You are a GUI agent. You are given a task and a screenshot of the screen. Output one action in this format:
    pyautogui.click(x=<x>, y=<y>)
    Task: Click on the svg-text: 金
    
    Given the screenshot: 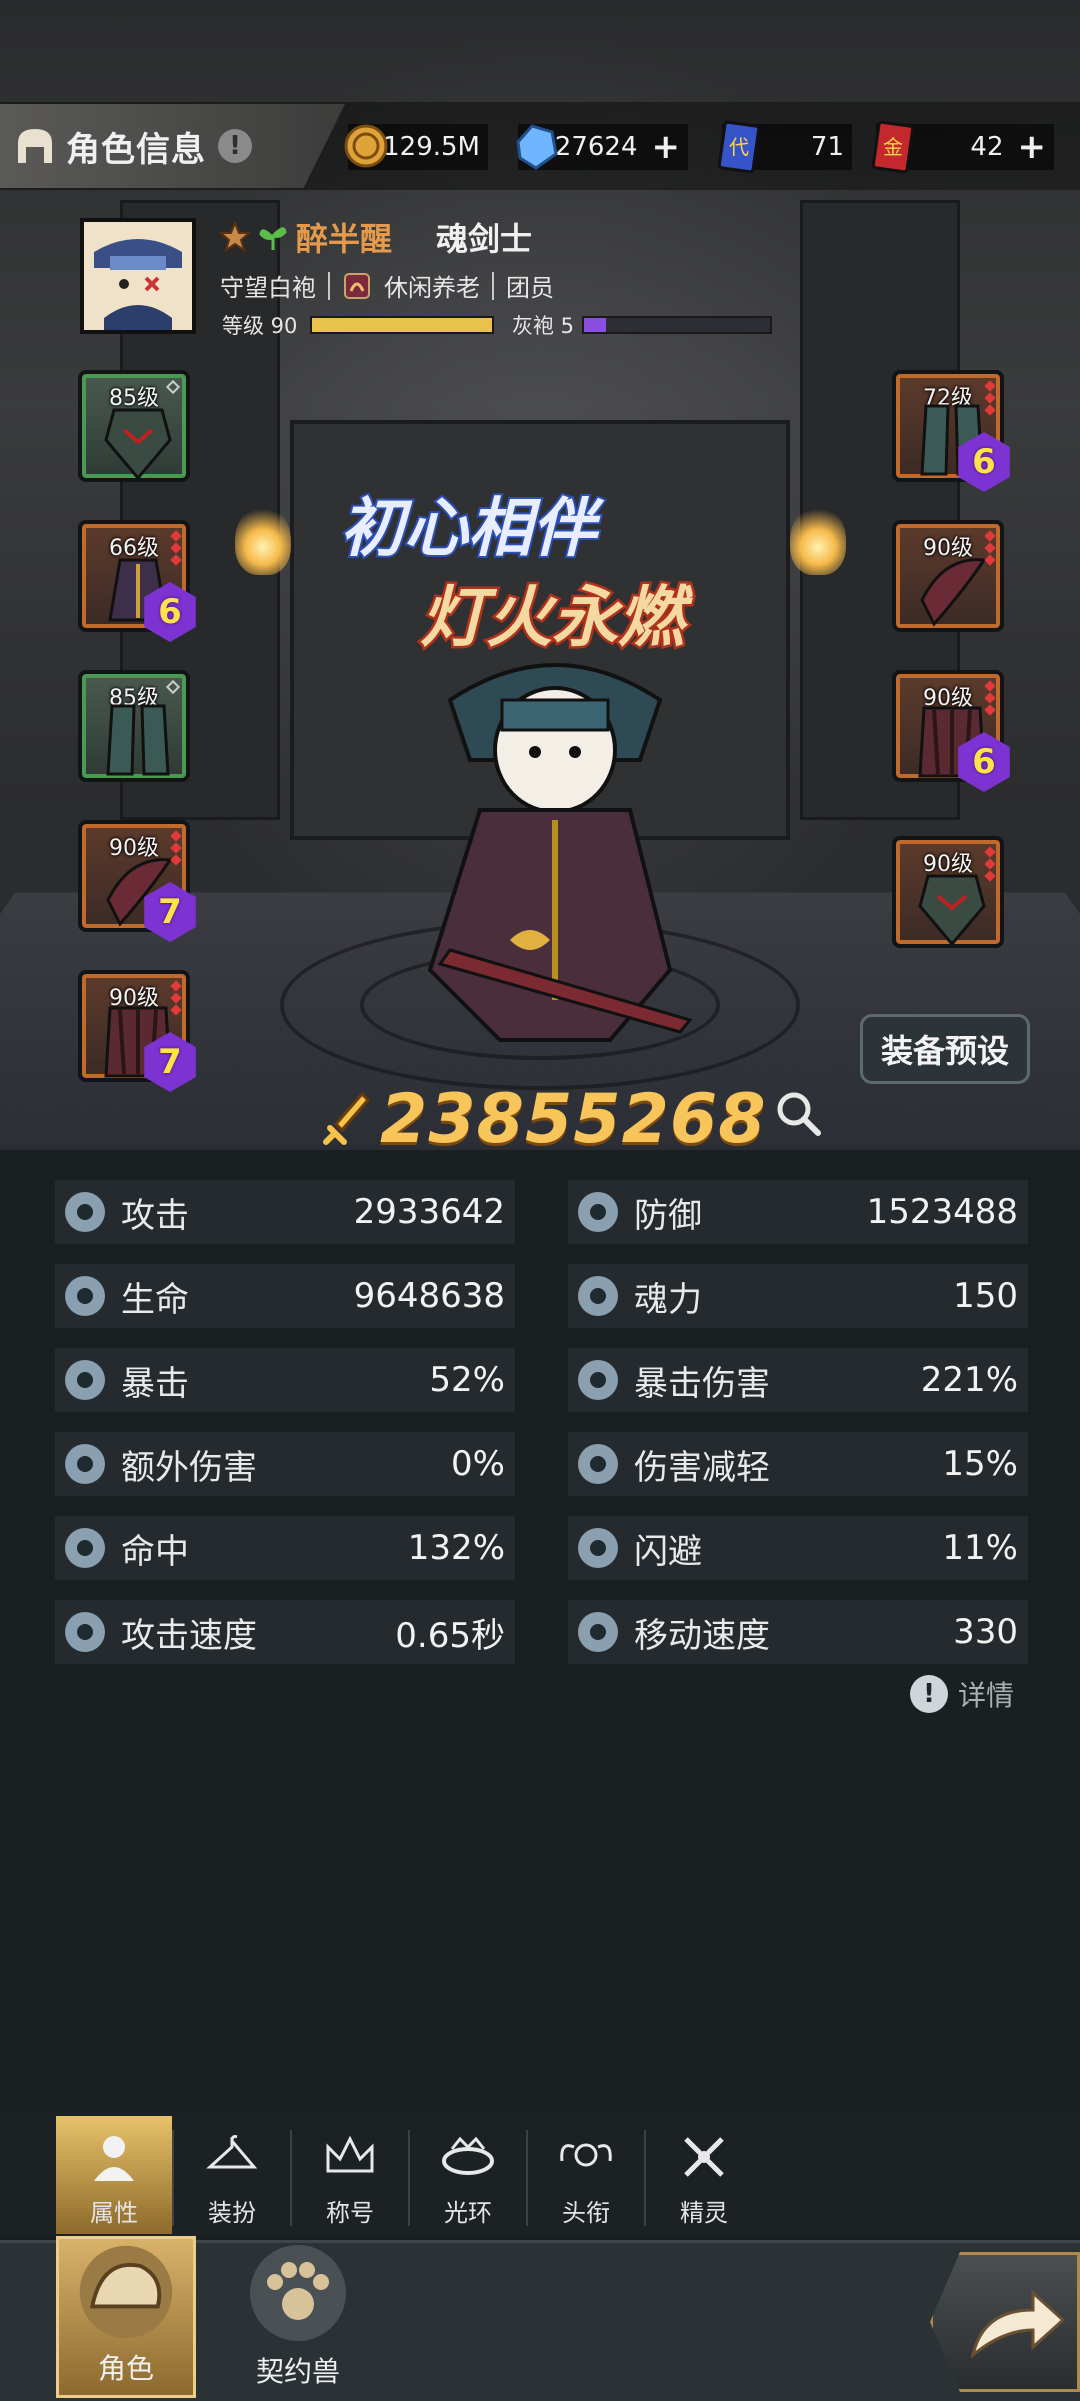 What is the action you would take?
    pyautogui.click(x=893, y=147)
    